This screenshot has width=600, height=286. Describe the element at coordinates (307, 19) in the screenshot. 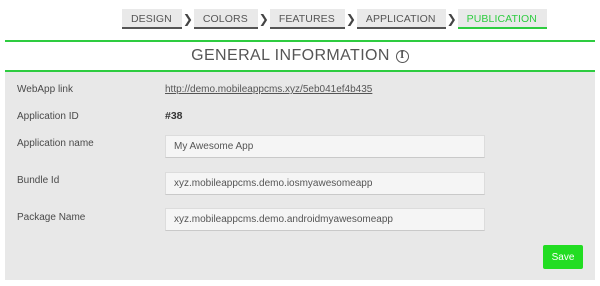

I see `step-features-label: FEATURES` at that location.